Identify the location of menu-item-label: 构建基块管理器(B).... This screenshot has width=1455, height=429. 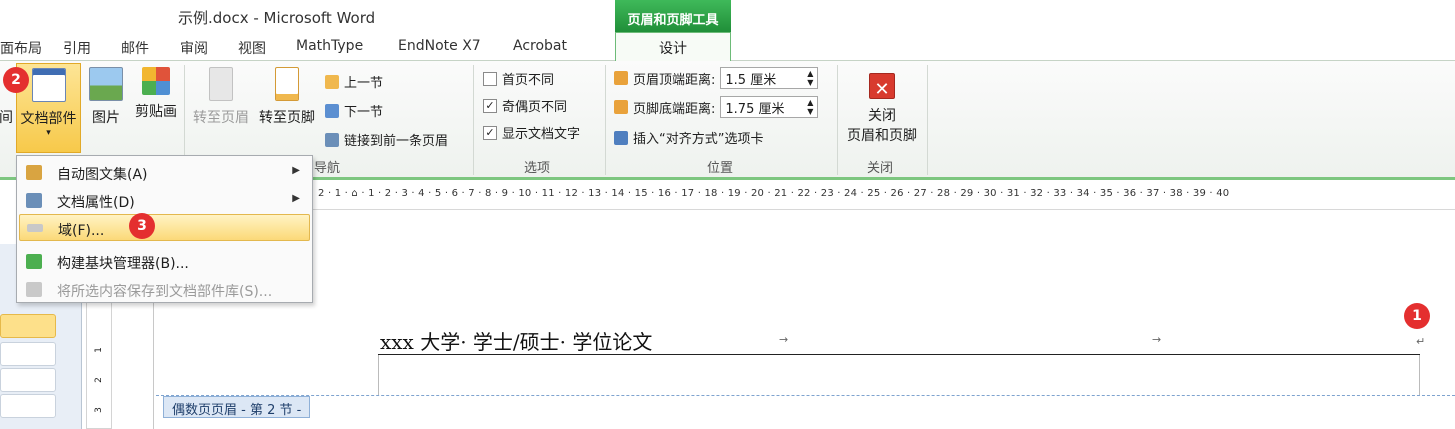
(123, 264).